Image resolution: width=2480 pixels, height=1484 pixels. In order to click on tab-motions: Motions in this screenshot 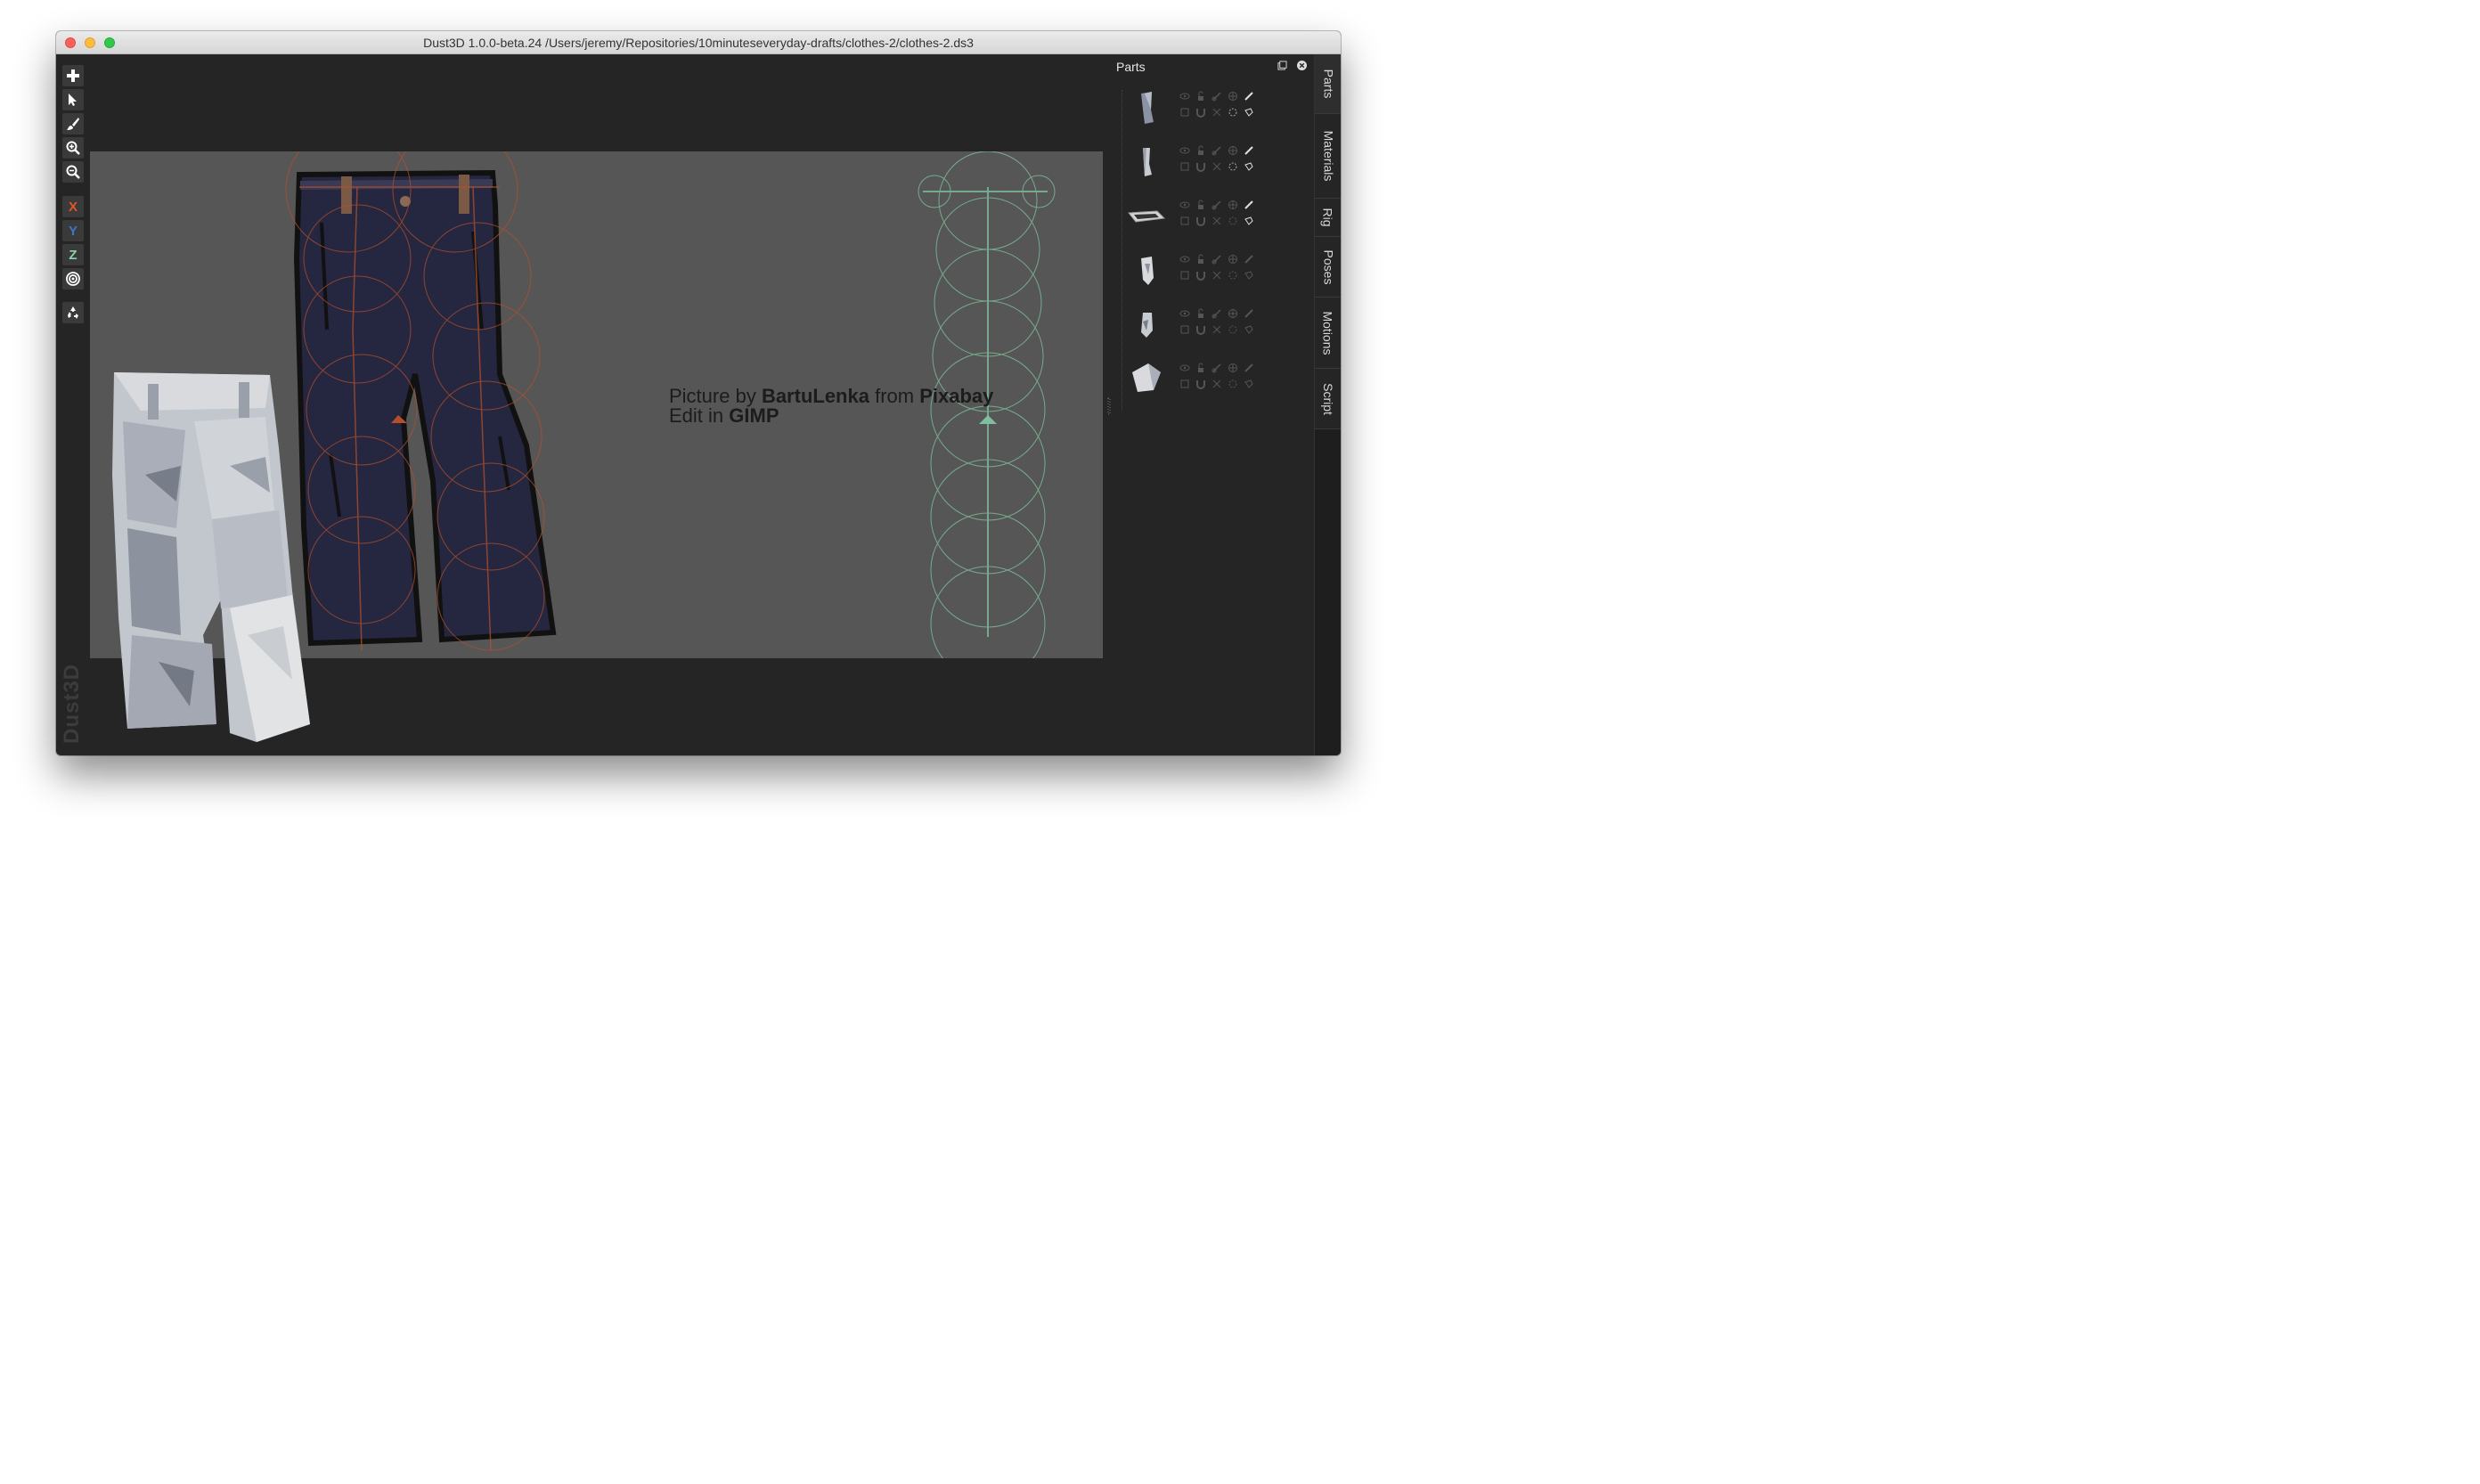, I will do `click(1328, 334)`.